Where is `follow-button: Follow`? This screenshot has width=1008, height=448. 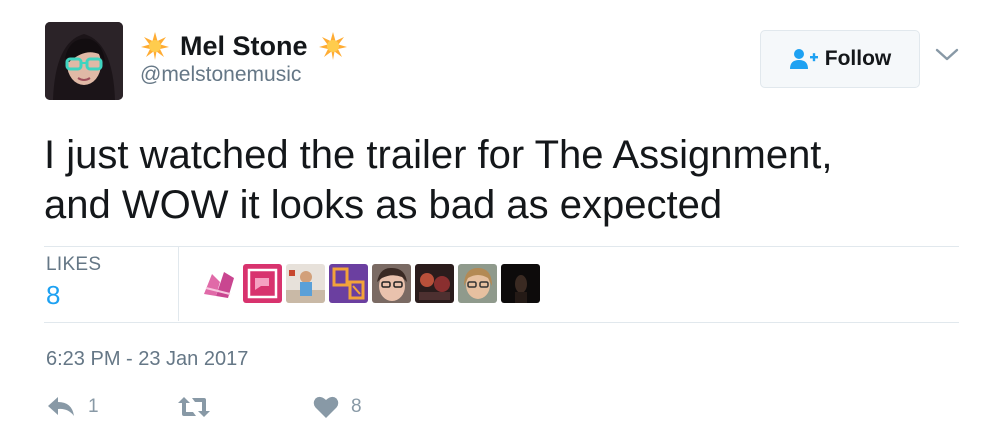
follow-button: Follow is located at coordinates (840, 59).